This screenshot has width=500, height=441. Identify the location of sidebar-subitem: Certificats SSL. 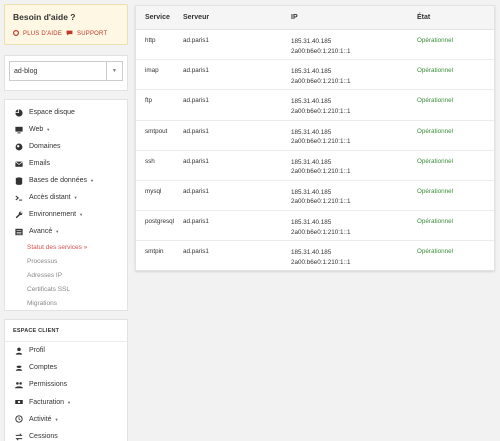
(66, 289).